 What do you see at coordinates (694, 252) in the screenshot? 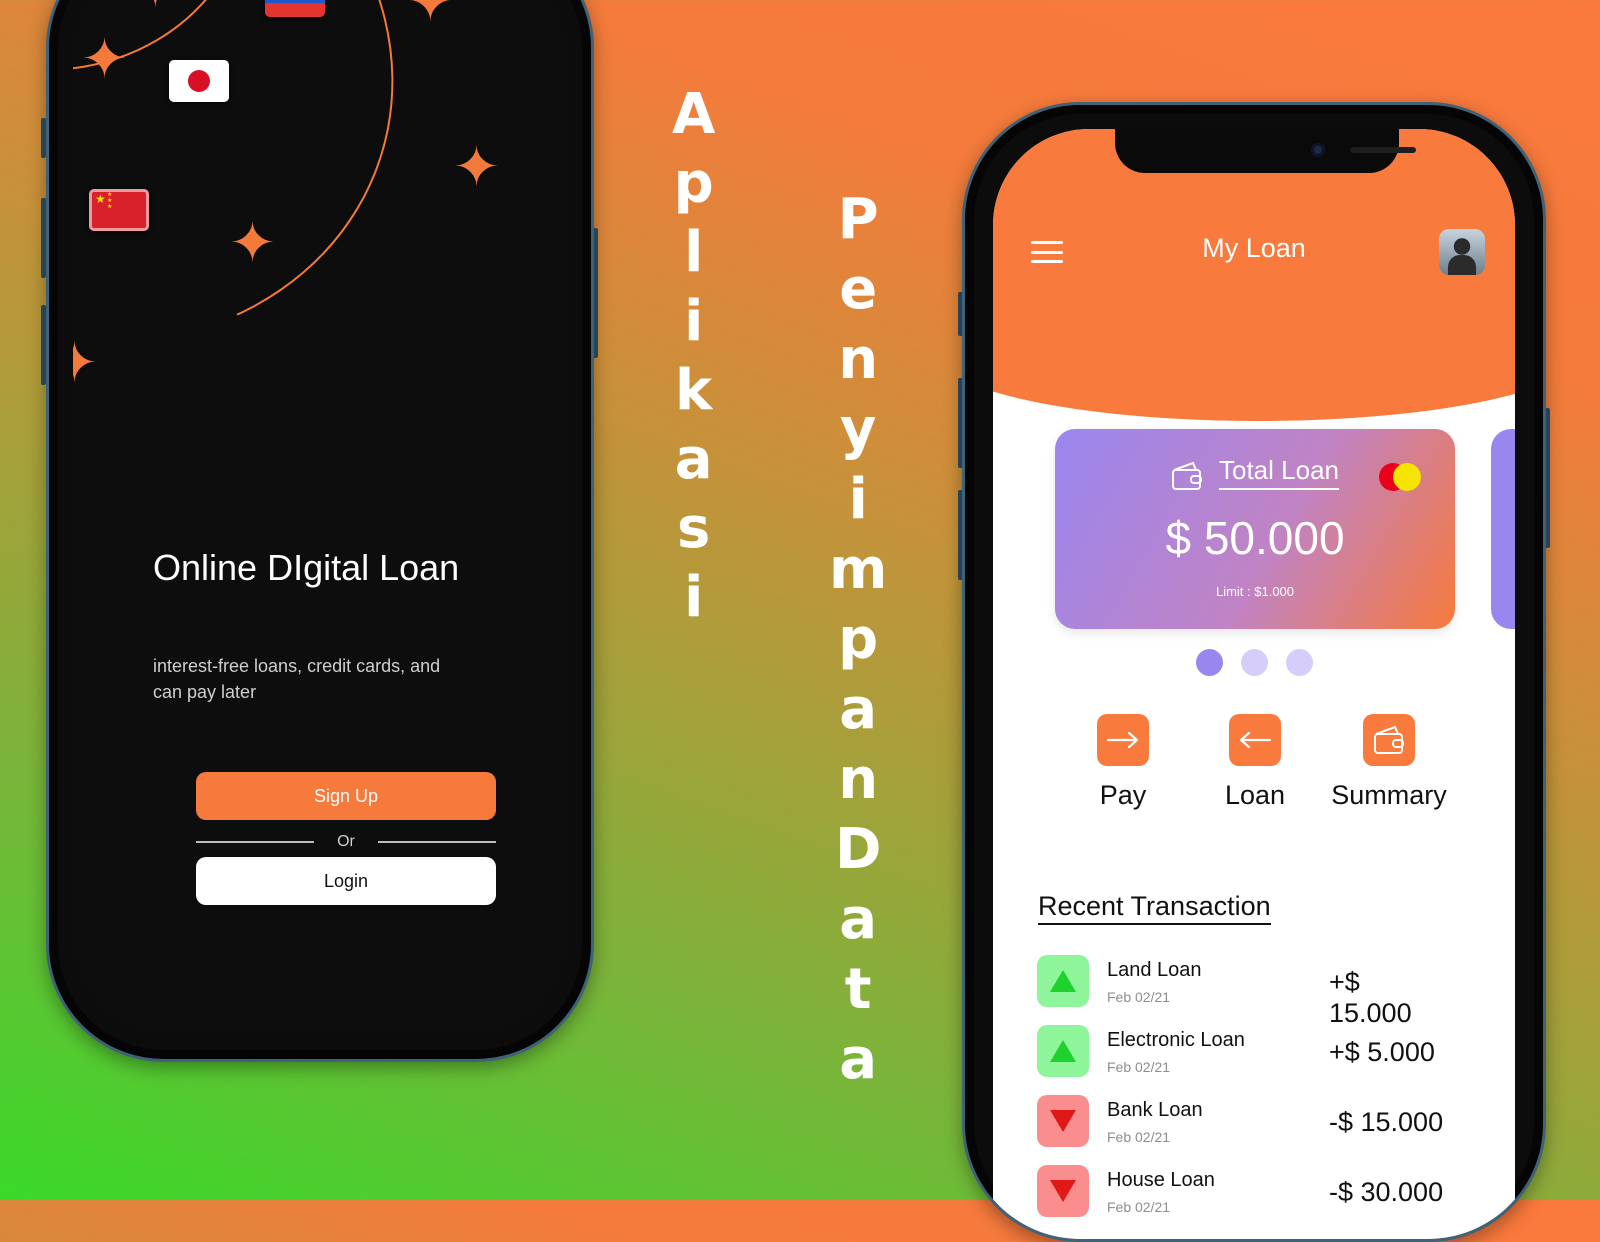
I see `vertical-letter: l` at bounding box center [694, 252].